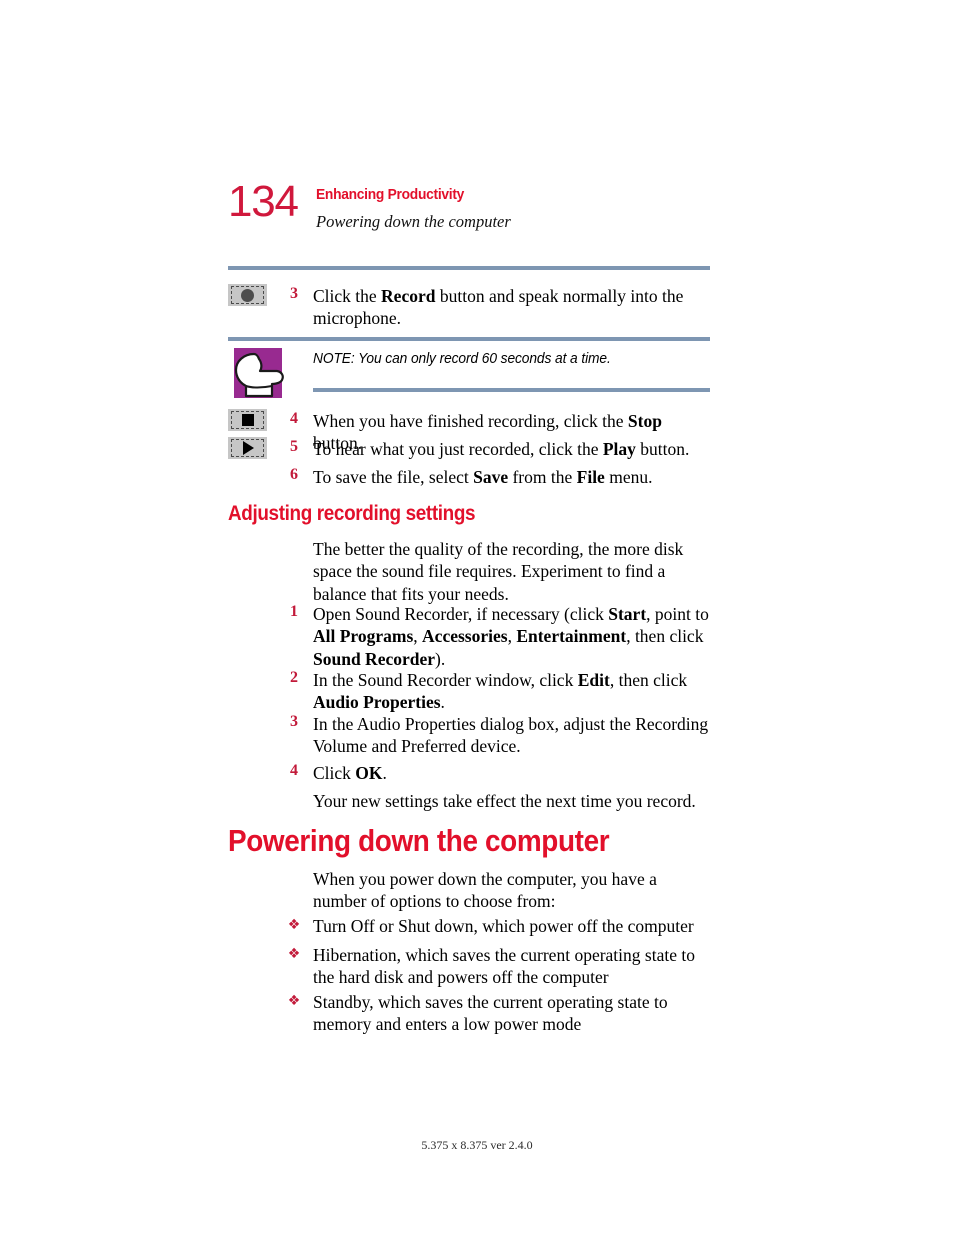 This screenshot has height=1235, width=954. I want to click on page-number: 134, so click(263, 201).